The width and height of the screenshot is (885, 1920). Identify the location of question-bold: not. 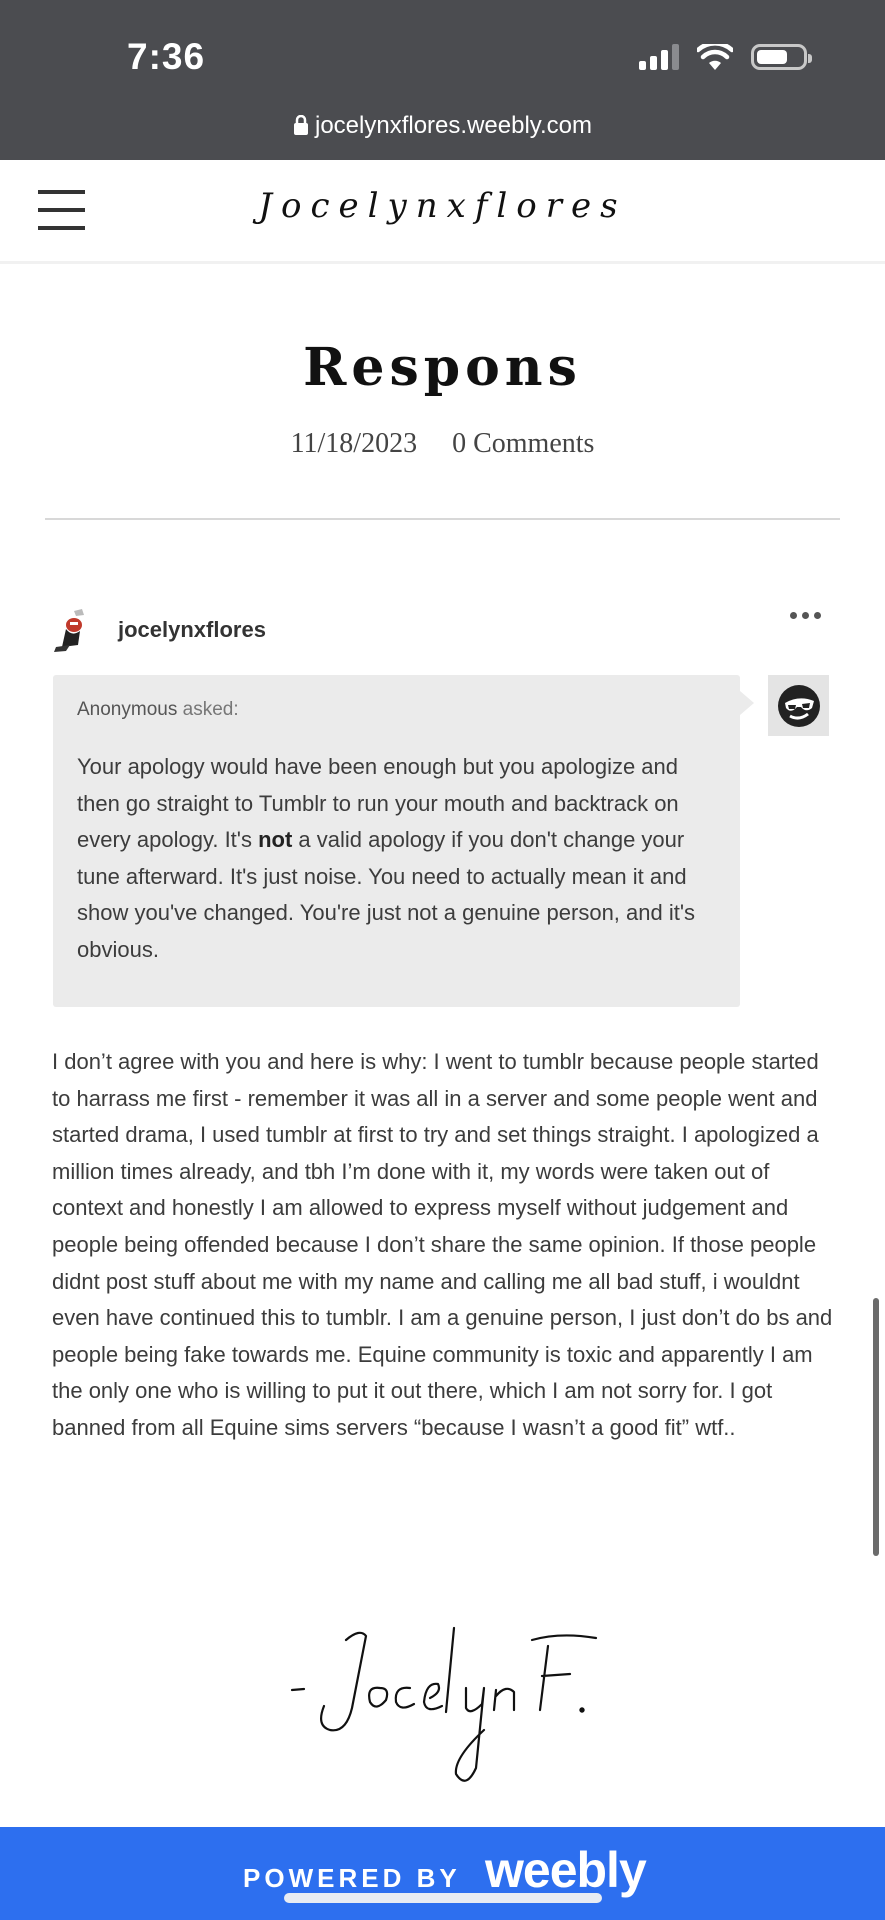
(275, 839).